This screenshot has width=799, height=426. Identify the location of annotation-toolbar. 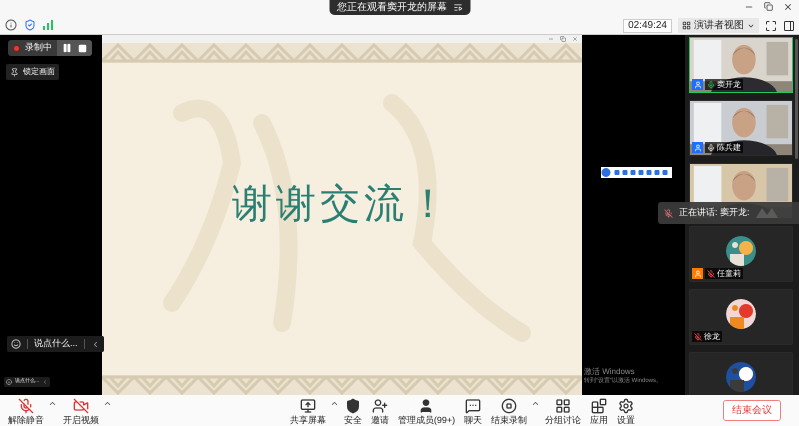
(636, 172).